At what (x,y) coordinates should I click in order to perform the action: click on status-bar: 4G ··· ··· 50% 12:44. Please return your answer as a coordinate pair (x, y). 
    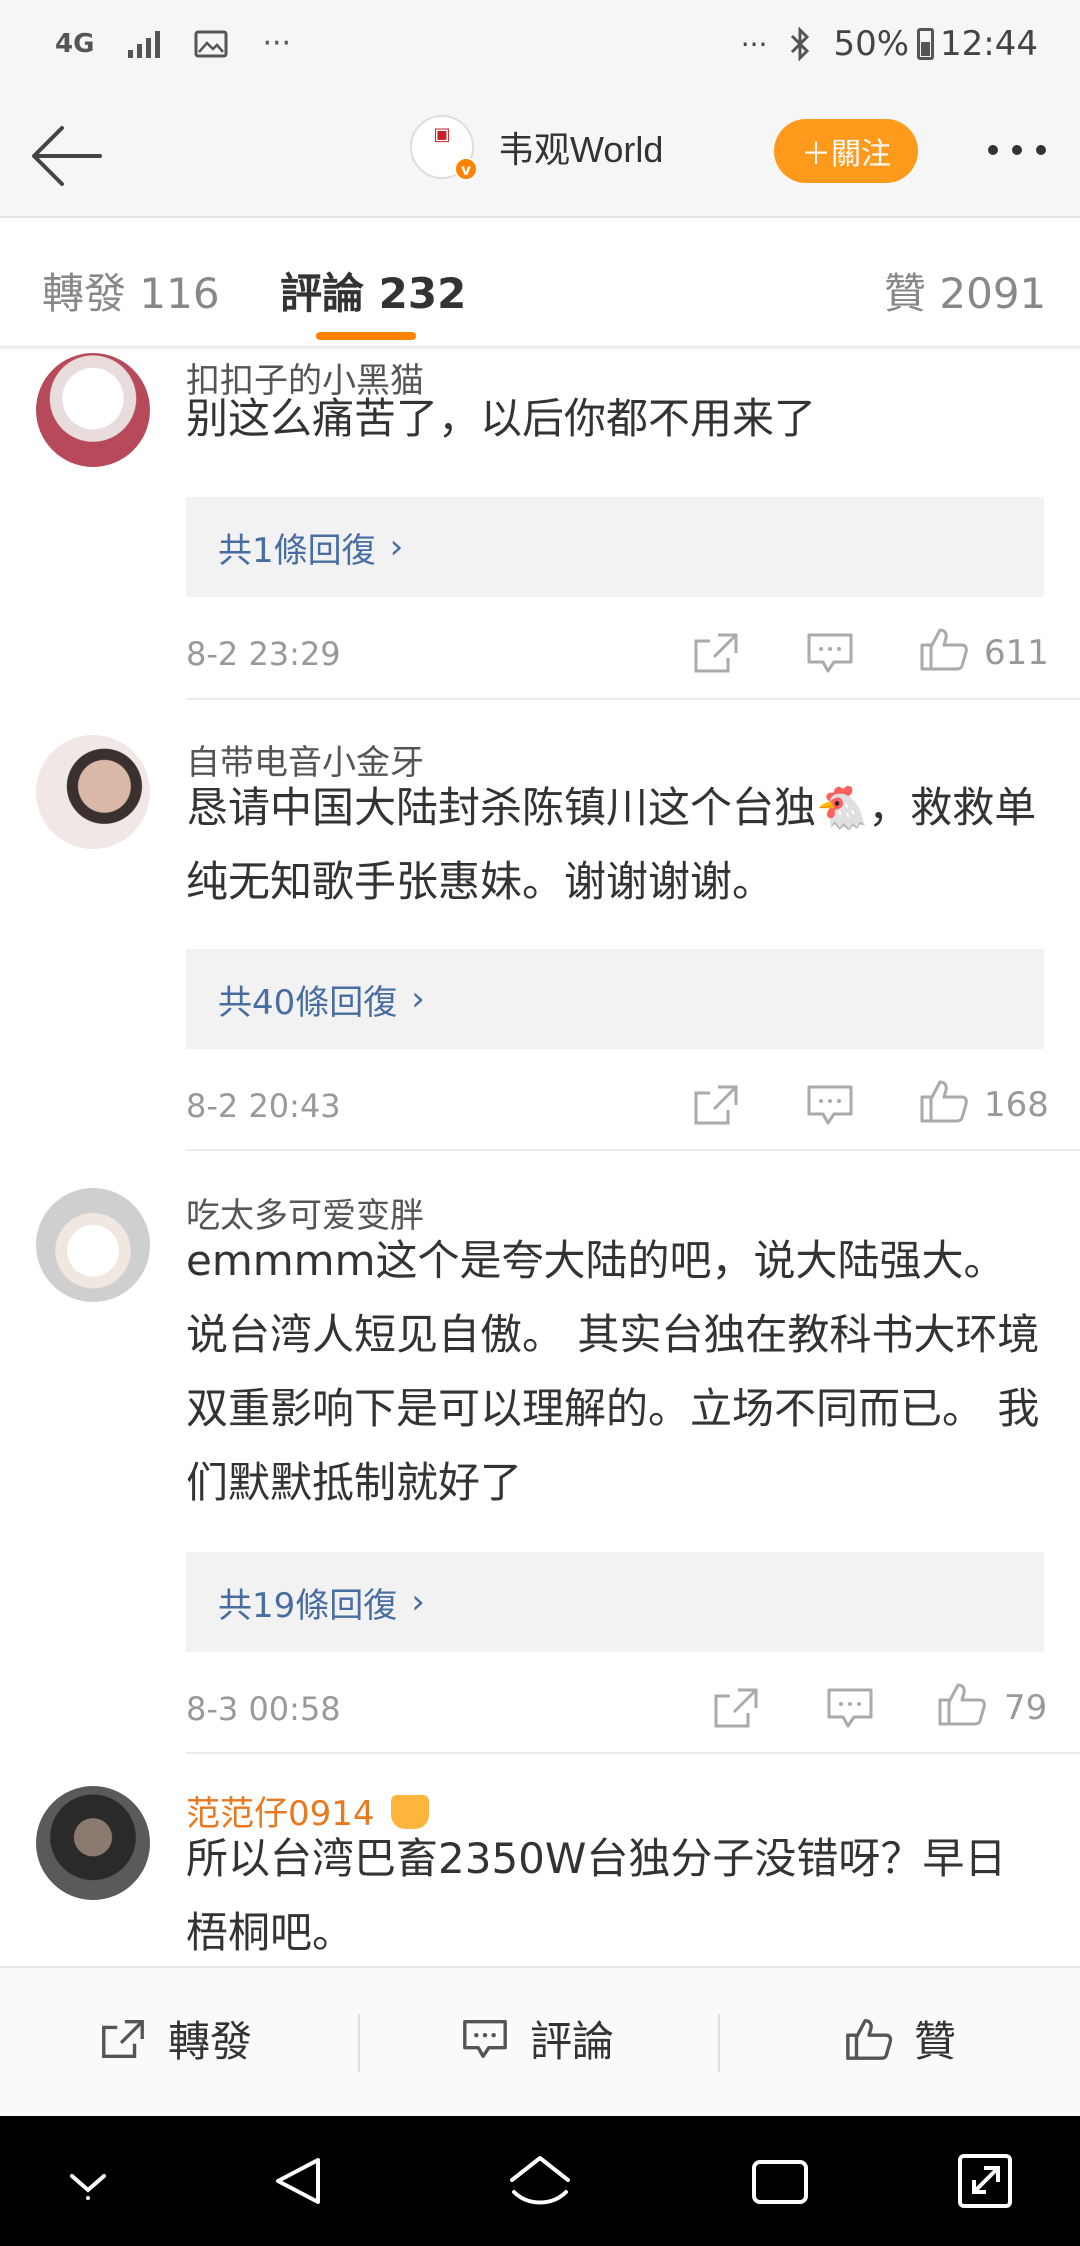
    Looking at the image, I should click on (540, 47).